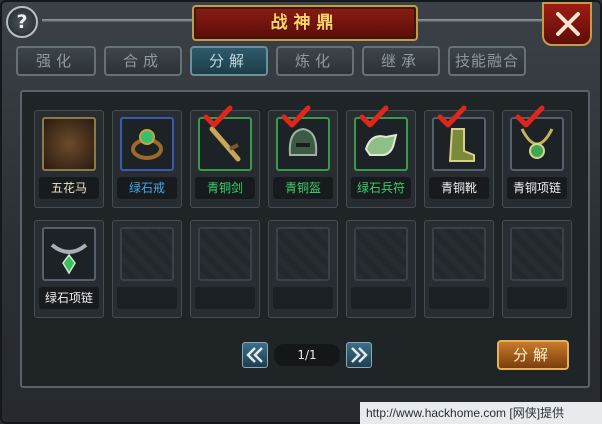 This screenshot has width=602, height=424. I want to click on title-ornament-right, so click(478, 20).